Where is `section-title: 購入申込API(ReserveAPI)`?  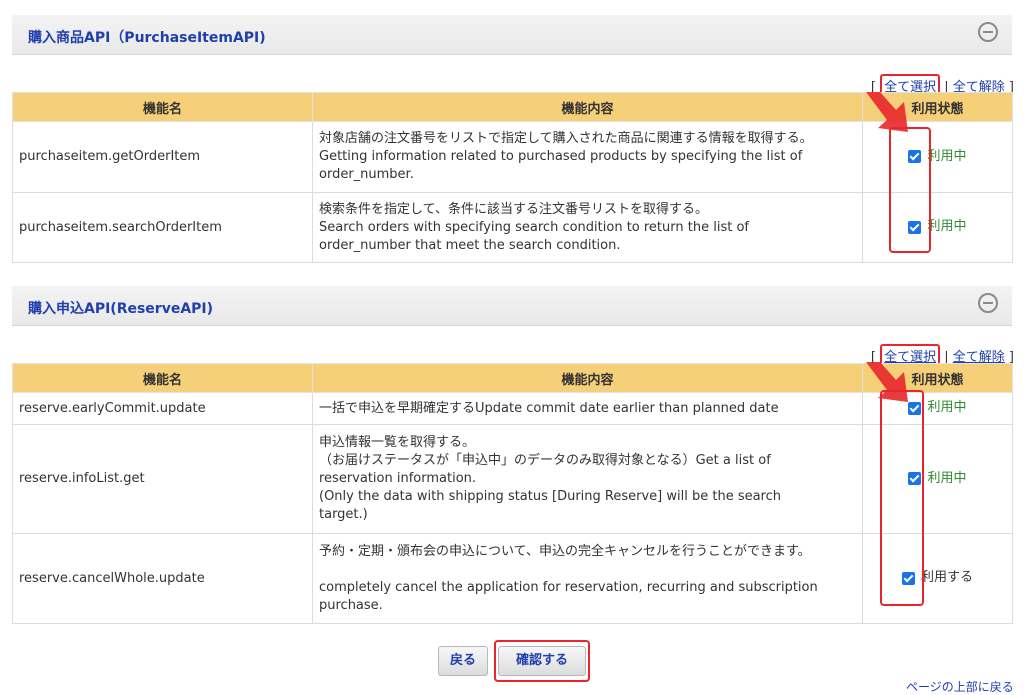 section-title: 購入申込API(ReserveAPI) is located at coordinates (121, 309).